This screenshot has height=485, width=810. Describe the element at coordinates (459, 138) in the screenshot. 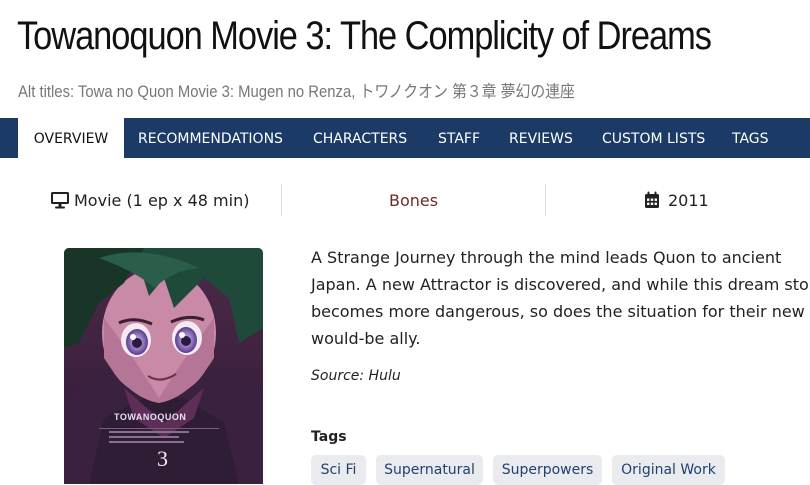

I see `tab-staff: STAFF` at that location.